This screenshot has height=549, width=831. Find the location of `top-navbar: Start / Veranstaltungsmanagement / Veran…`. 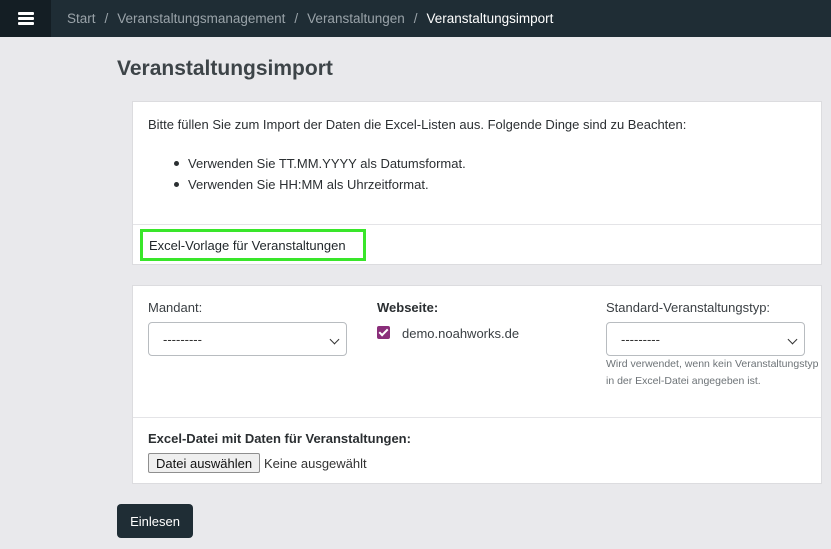

top-navbar: Start / Veranstaltungsmanagement / Veran… is located at coordinates (415, 18).